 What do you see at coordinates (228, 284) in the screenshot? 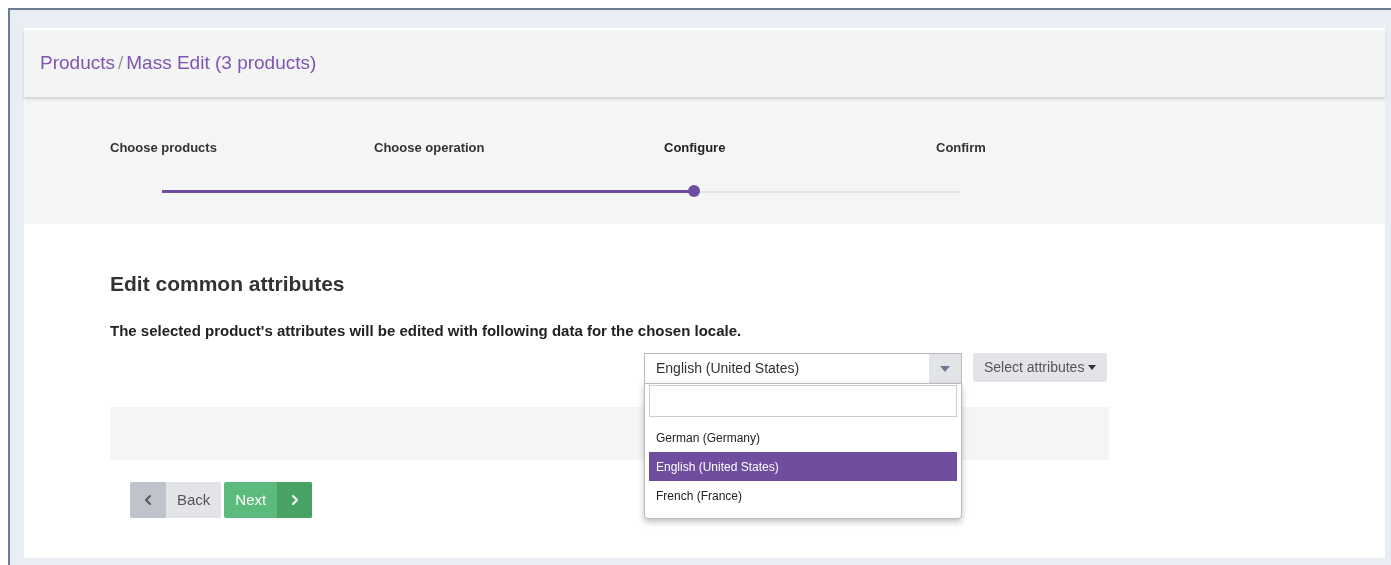
I see `section-heading: Edit common attributes` at bounding box center [228, 284].